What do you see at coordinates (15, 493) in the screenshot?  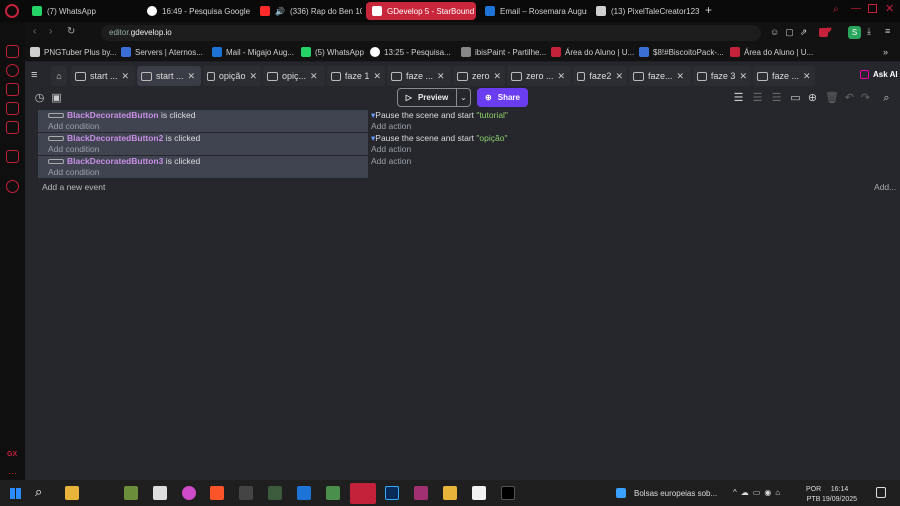 I see `windows-start-icon` at bounding box center [15, 493].